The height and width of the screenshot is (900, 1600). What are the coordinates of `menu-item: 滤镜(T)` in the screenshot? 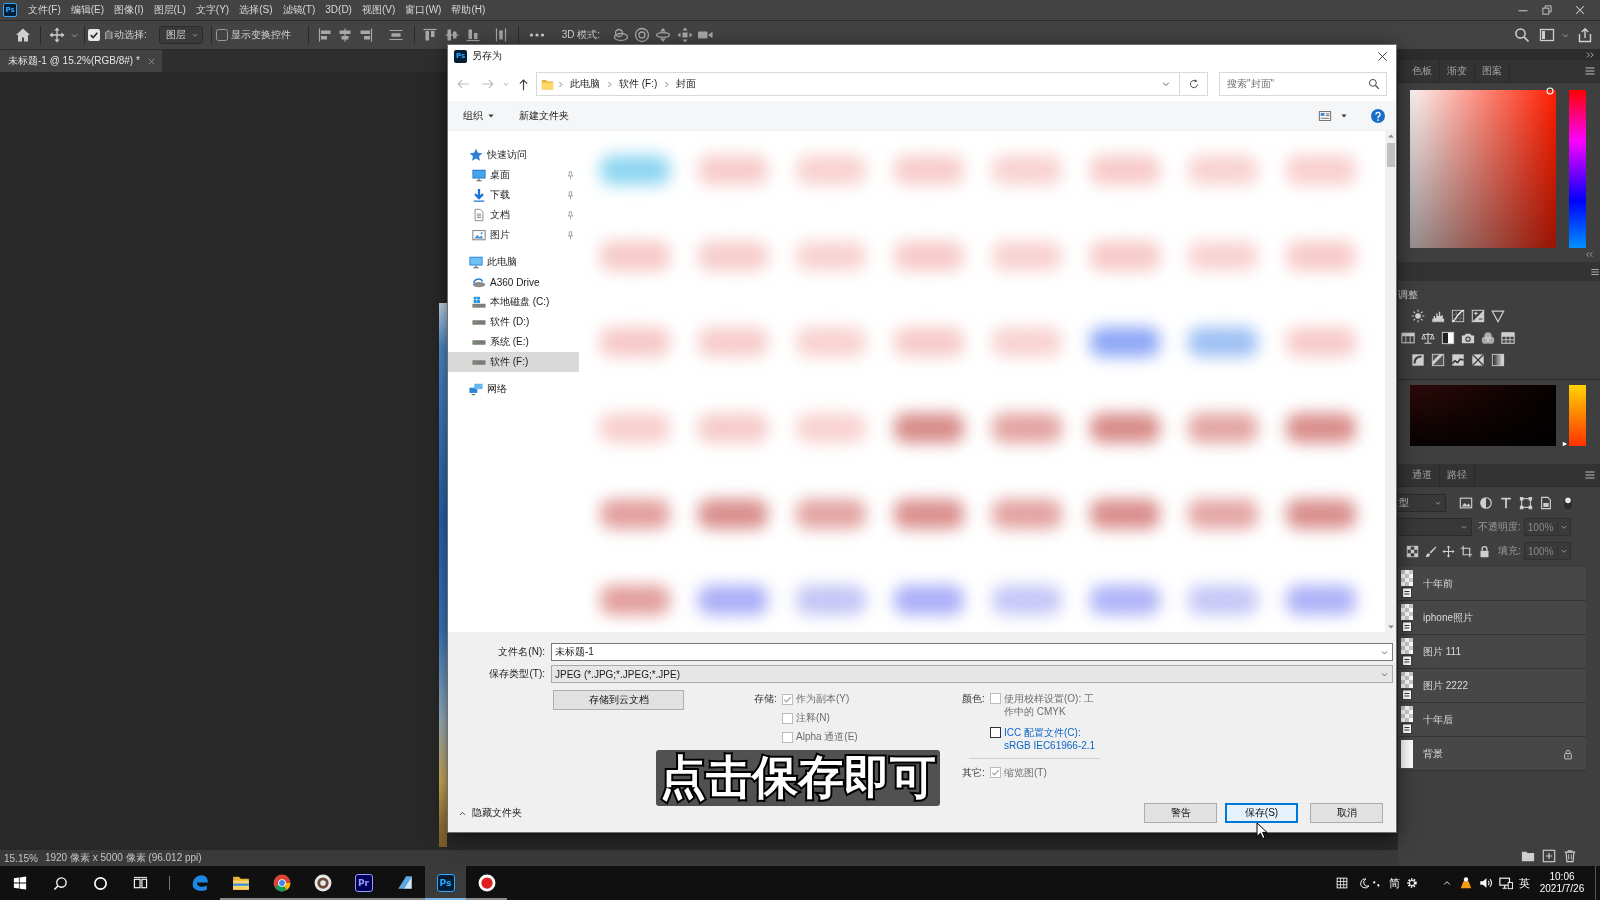 It's located at (299, 10).